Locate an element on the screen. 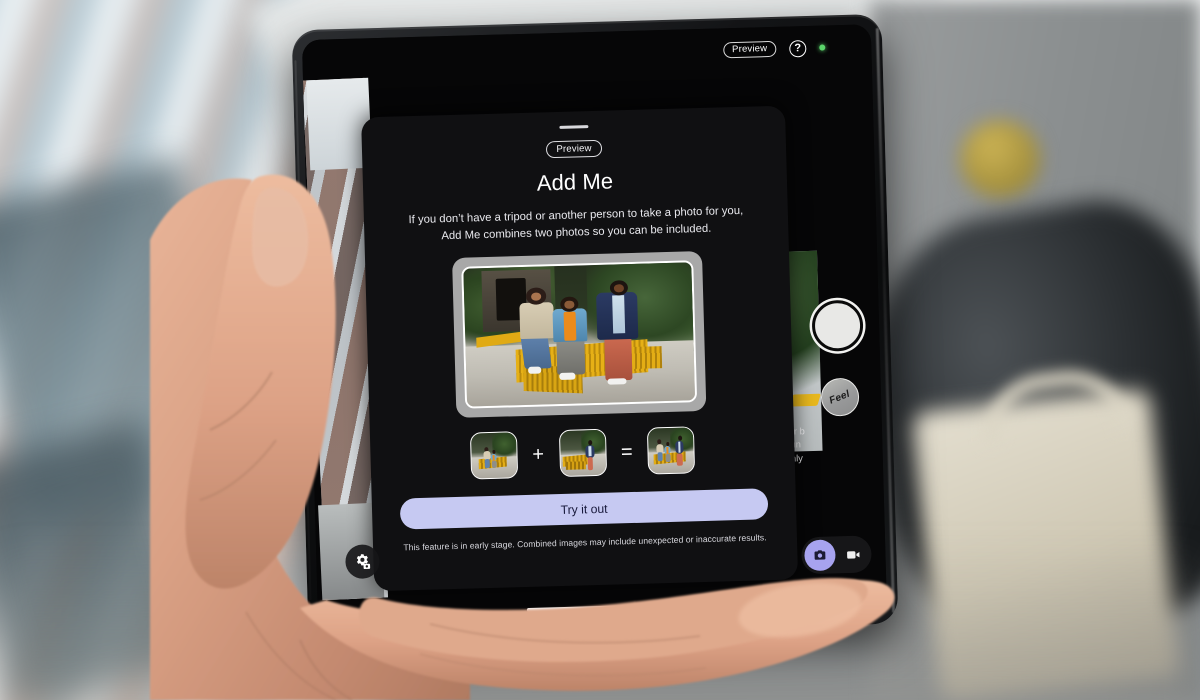 This screenshot has height=700, width=1200. try-it-out-button: Try it out is located at coordinates (584, 509).